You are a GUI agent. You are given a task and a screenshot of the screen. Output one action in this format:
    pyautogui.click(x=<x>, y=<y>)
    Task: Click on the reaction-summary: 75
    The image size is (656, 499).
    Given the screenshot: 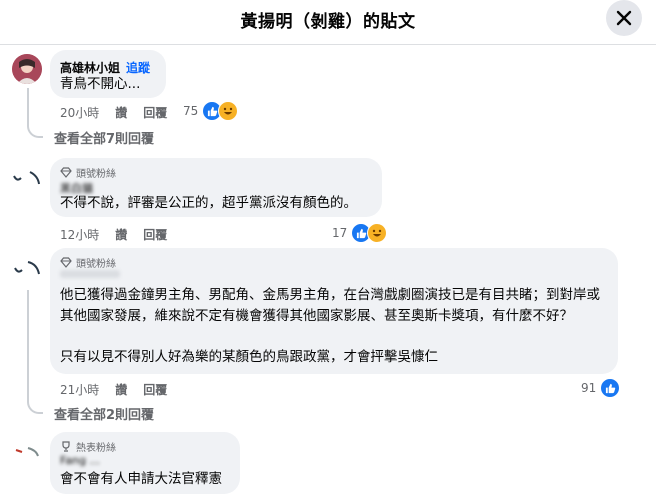 What is the action you would take?
    pyautogui.click(x=211, y=111)
    